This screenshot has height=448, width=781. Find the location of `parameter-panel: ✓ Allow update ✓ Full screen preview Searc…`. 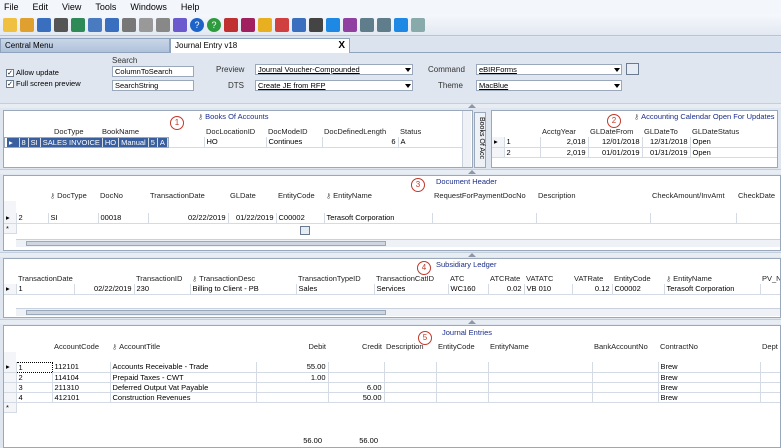

parameter-panel: ✓ Allow update ✓ Full screen preview Searc… is located at coordinates (390, 78).